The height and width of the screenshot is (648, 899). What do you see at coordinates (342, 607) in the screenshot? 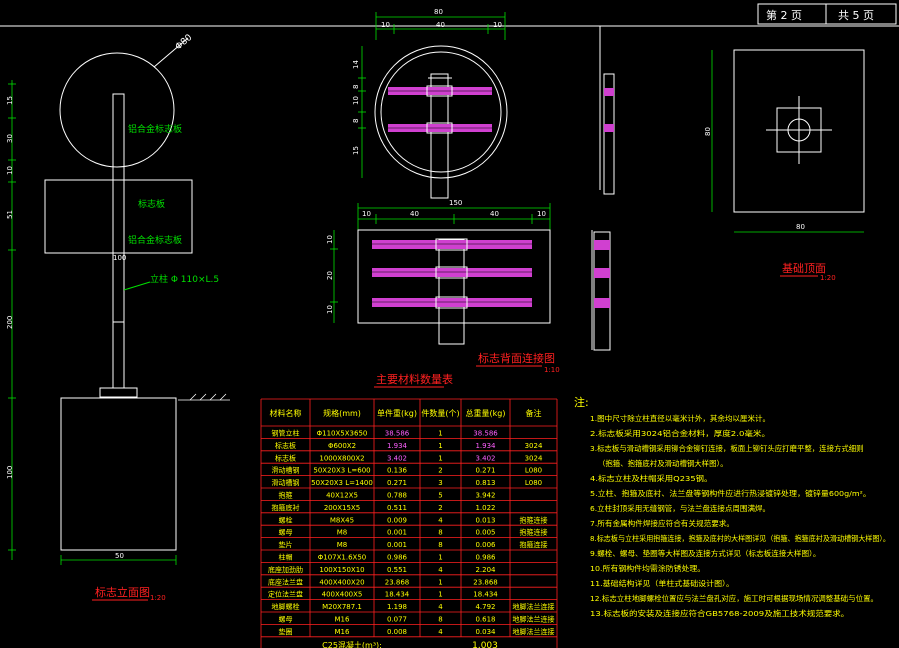
I see `table-cell: M20X787.1` at bounding box center [342, 607].